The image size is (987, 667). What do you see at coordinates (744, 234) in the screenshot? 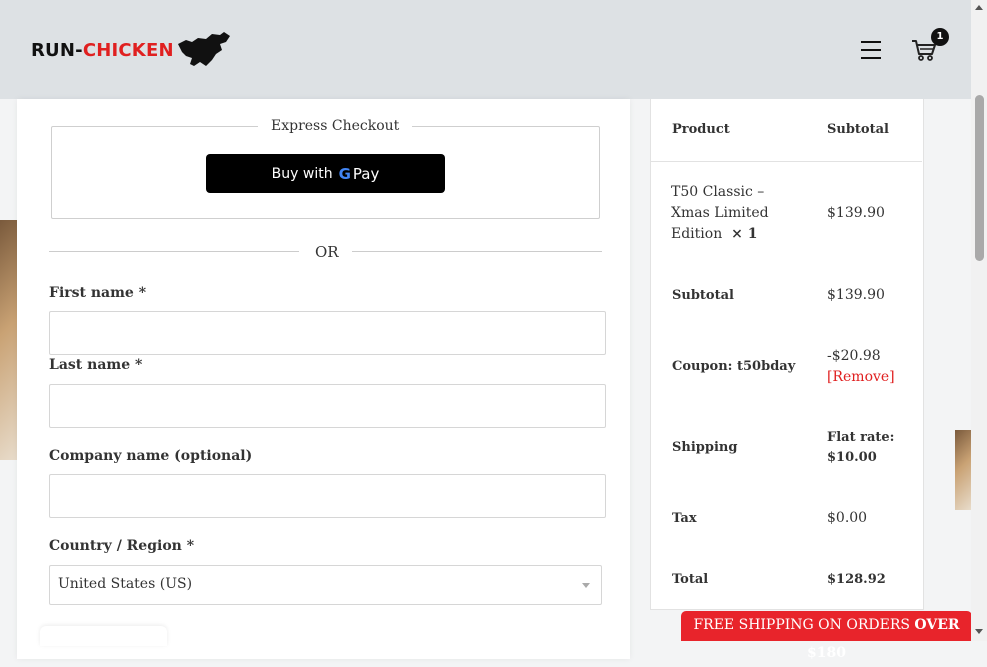
I see `order-item-quantity: × 1` at bounding box center [744, 234].